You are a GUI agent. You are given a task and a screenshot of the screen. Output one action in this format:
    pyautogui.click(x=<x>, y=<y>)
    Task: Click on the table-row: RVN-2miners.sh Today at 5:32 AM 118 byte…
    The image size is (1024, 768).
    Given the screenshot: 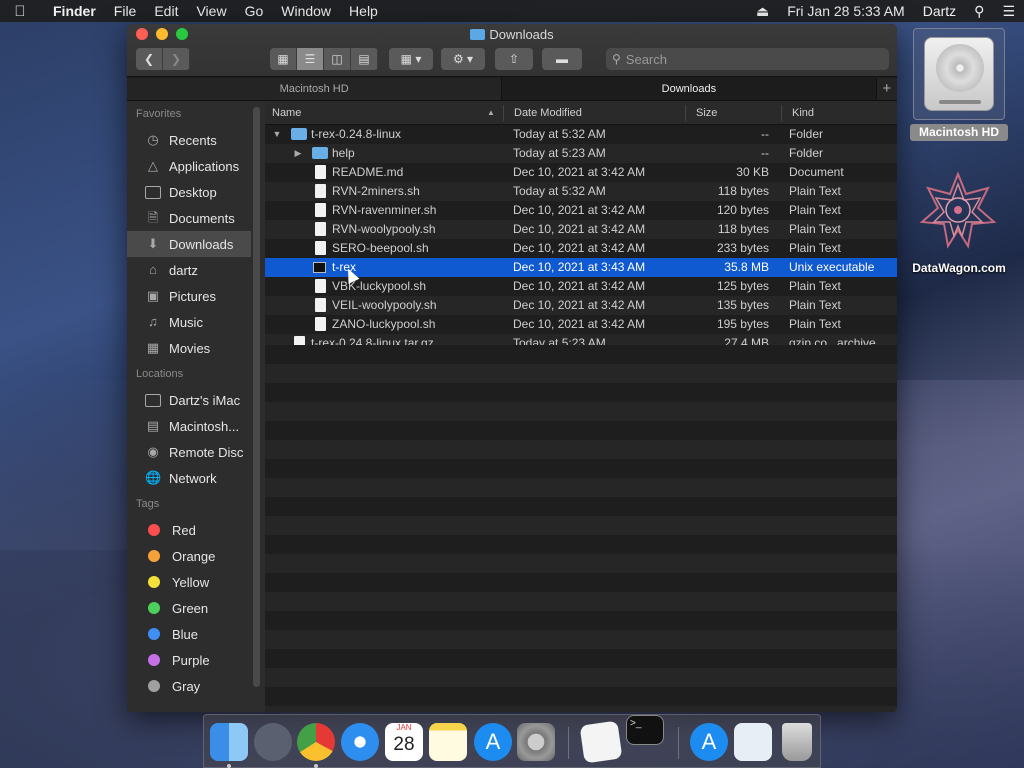 What is the action you would take?
    pyautogui.click(x=581, y=191)
    